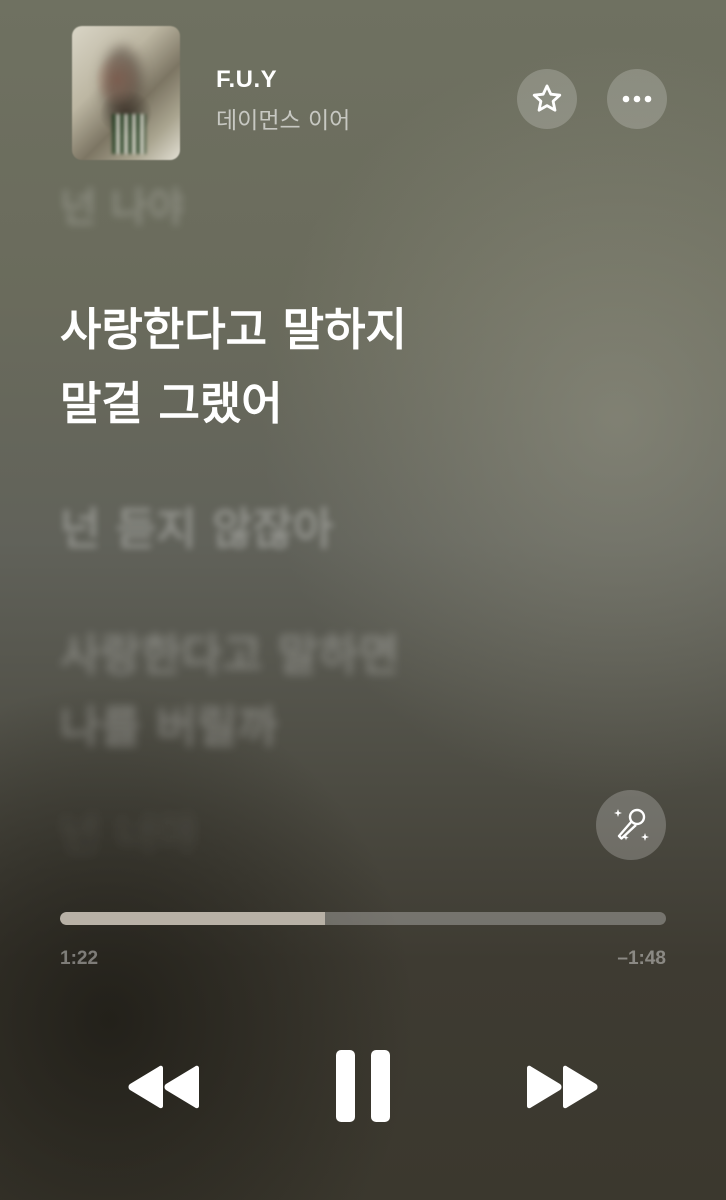 This screenshot has width=726, height=1200. I want to click on artwork-shade, so click(122, 81).